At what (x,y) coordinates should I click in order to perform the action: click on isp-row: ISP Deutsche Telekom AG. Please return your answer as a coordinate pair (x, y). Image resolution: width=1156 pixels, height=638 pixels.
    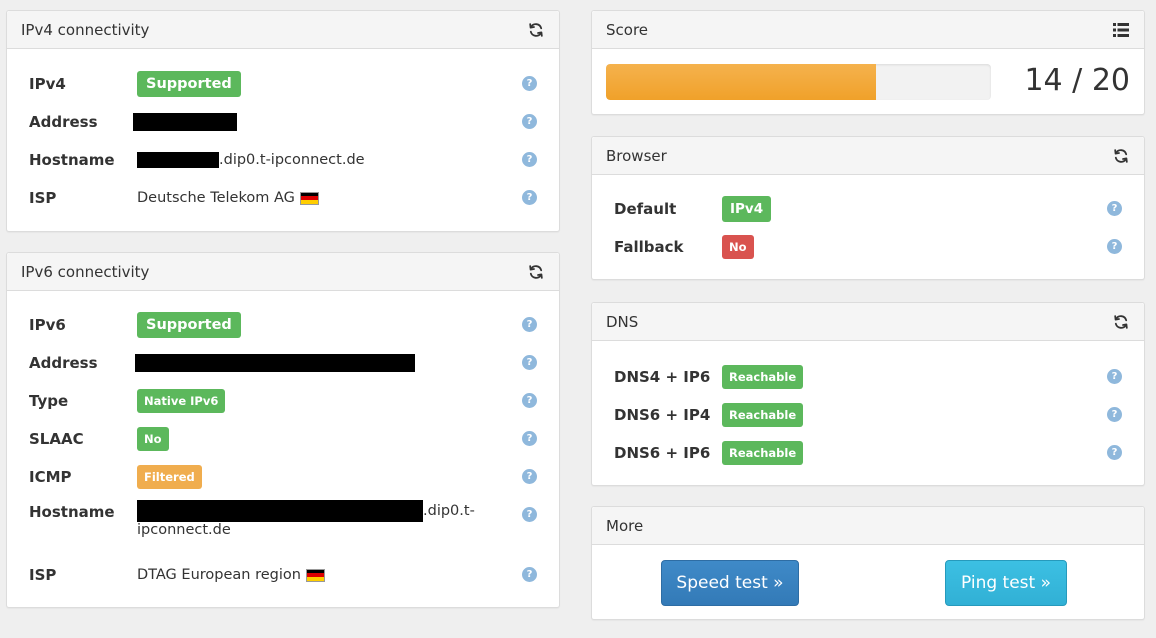
    Looking at the image, I should click on (283, 198).